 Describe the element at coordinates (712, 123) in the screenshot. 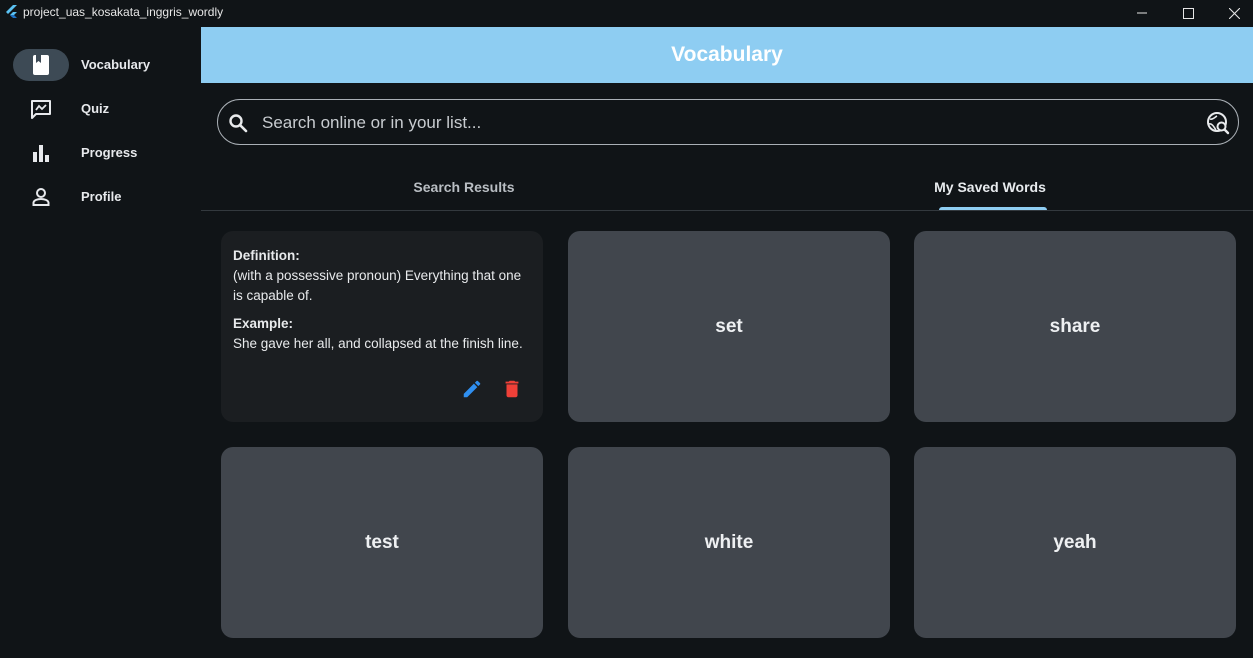

I see `search-input` at that location.